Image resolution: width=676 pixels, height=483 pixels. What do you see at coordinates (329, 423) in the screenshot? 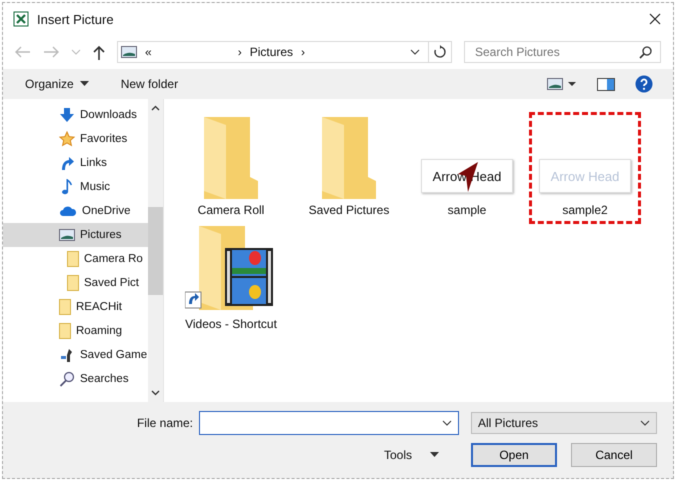
I see `file-name-field` at bounding box center [329, 423].